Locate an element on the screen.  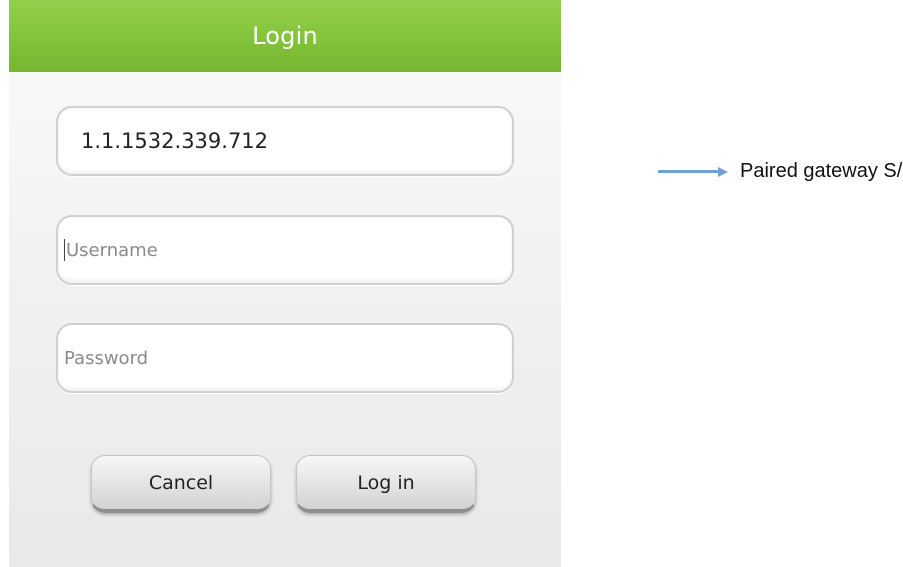
cancel-button: Cancel is located at coordinates (181, 484).